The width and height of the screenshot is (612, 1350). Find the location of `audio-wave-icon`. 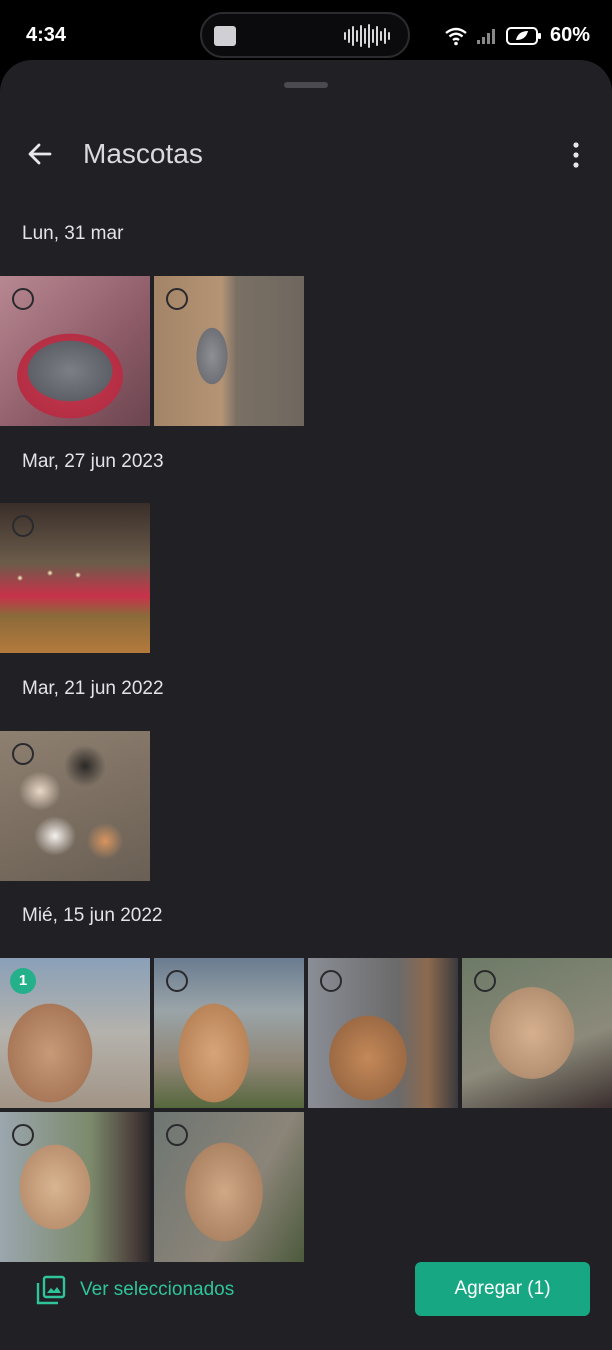

audio-wave-icon is located at coordinates (367, 36).